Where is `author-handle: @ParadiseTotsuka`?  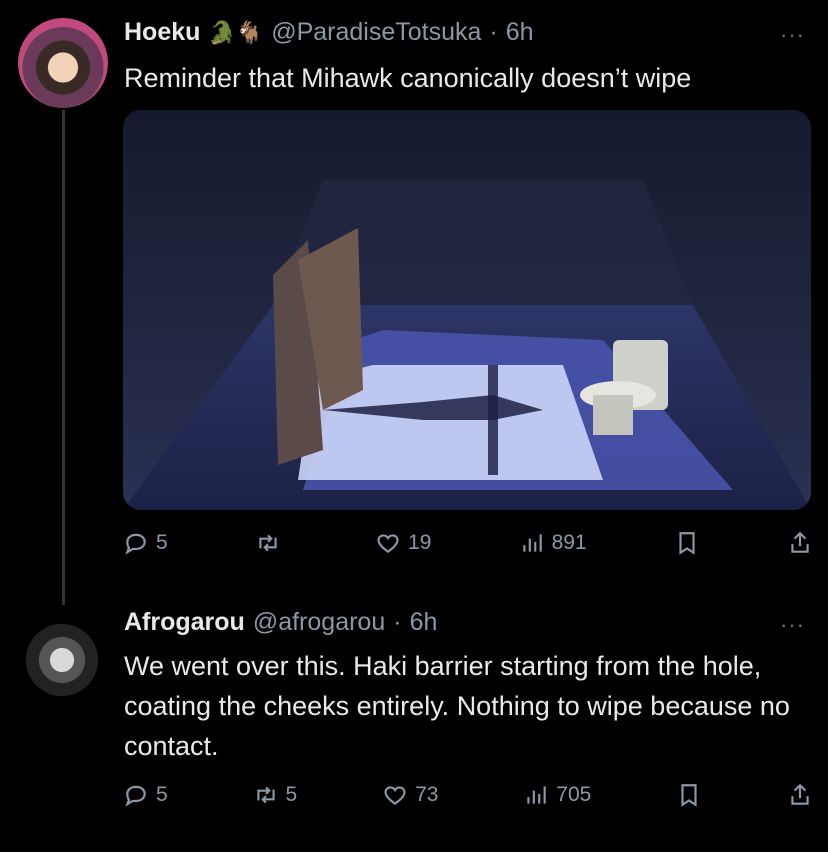
author-handle: @ParadiseTotsuka is located at coordinates (376, 32).